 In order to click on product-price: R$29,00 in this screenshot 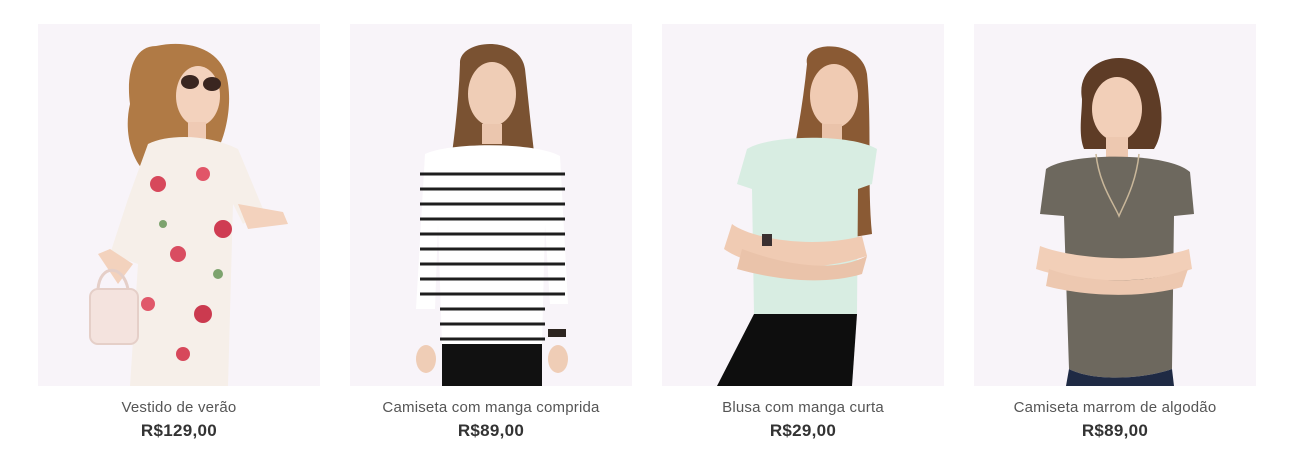, I will do `click(803, 430)`.